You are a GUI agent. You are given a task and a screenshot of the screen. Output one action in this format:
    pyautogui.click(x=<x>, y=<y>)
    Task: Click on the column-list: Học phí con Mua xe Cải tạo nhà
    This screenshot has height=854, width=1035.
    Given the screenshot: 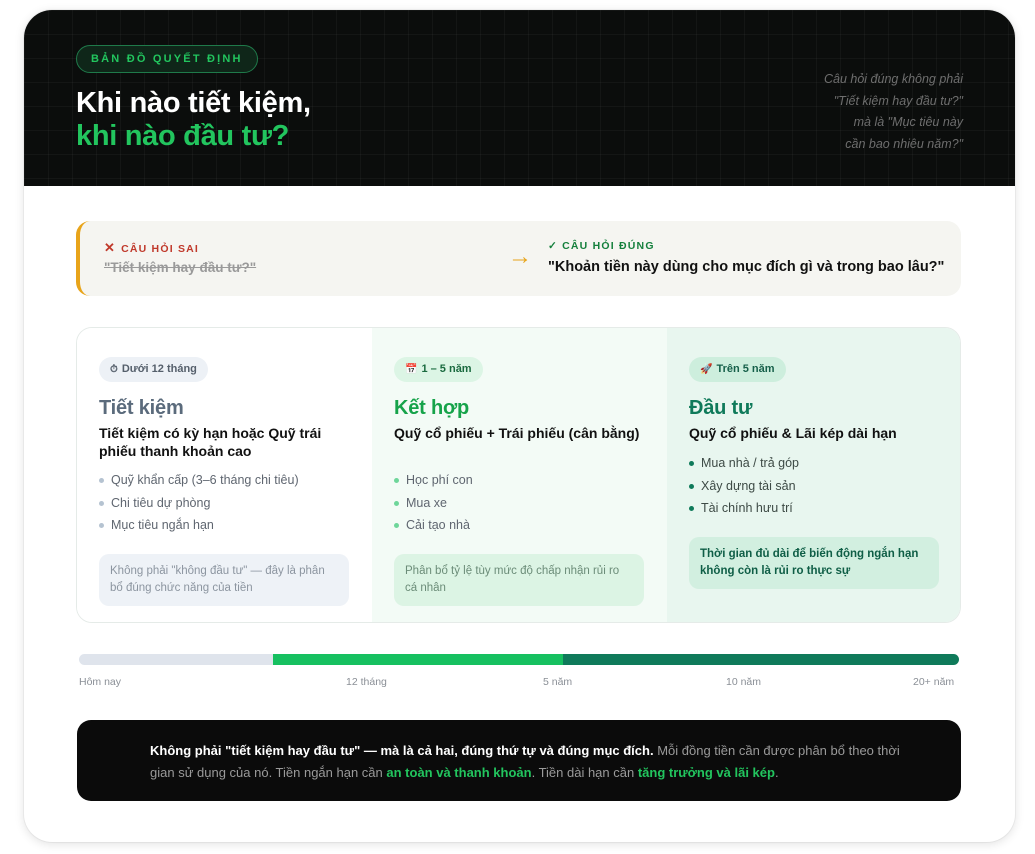 What is the action you would take?
    pyautogui.click(x=433, y=503)
    